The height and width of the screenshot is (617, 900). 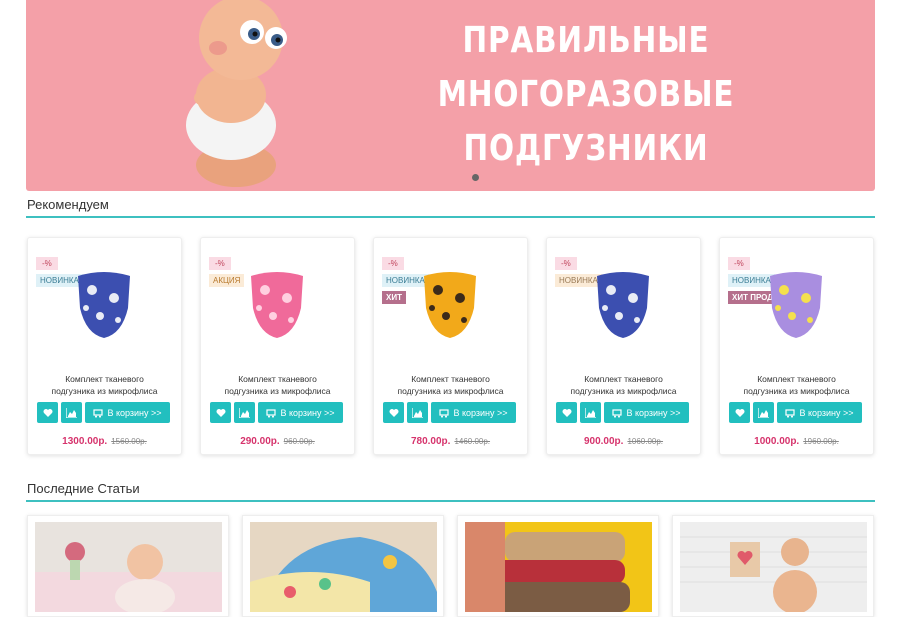 What do you see at coordinates (603, 441) in the screenshot?
I see `current-price: 900.00р.` at bounding box center [603, 441].